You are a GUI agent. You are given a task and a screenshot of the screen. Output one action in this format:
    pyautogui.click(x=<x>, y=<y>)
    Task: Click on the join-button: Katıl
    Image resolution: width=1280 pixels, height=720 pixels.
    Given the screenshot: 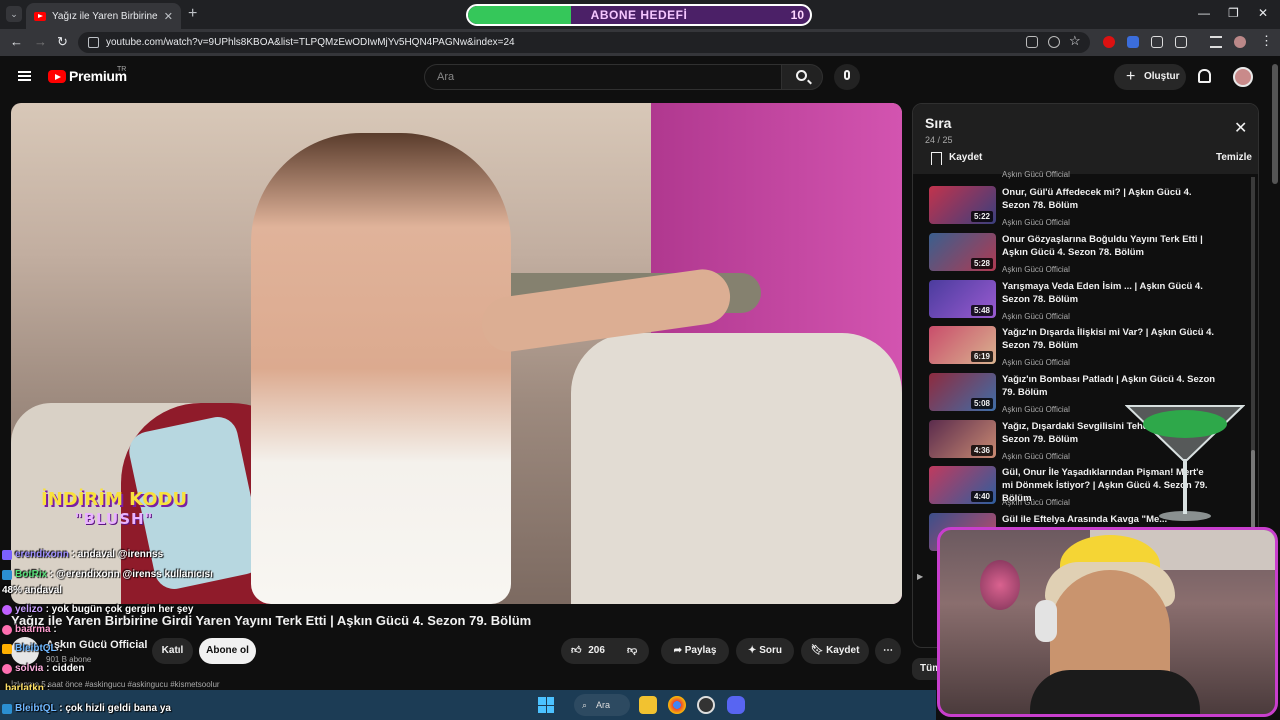 What is the action you would take?
    pyautogui.click(x=172, y=651)
    